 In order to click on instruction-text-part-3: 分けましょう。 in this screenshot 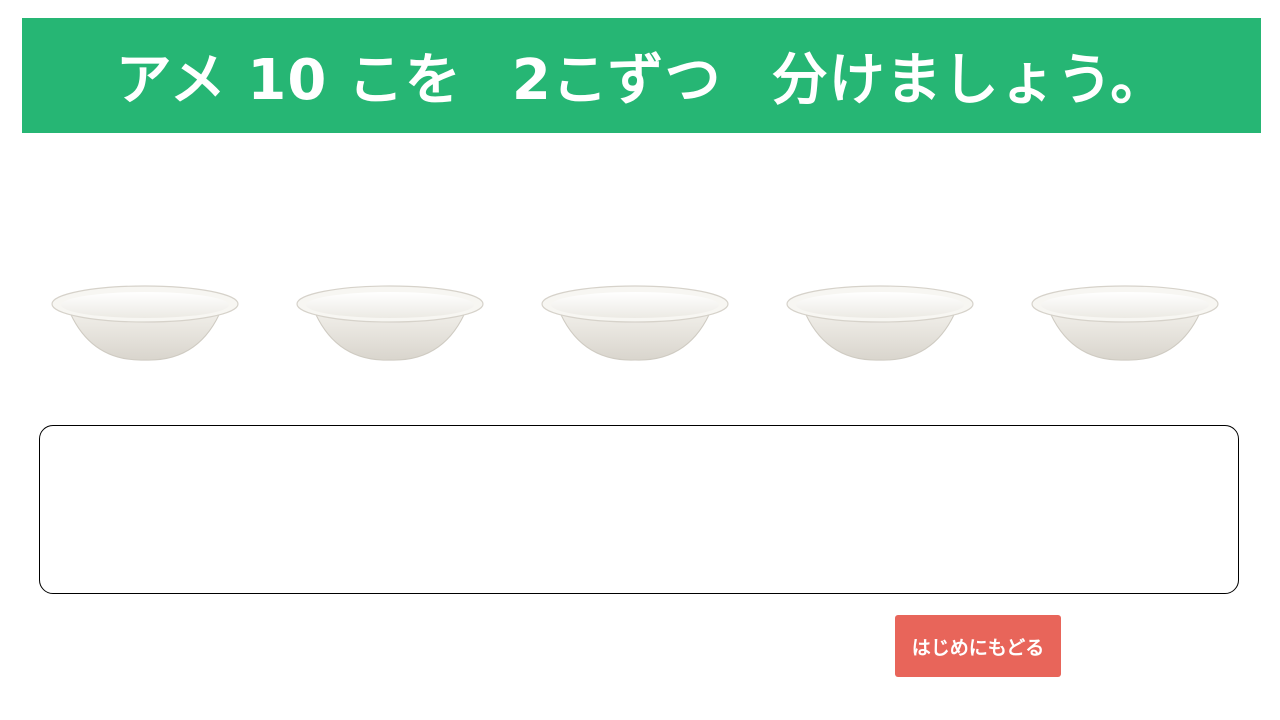, I will do `click(969, 80)`.